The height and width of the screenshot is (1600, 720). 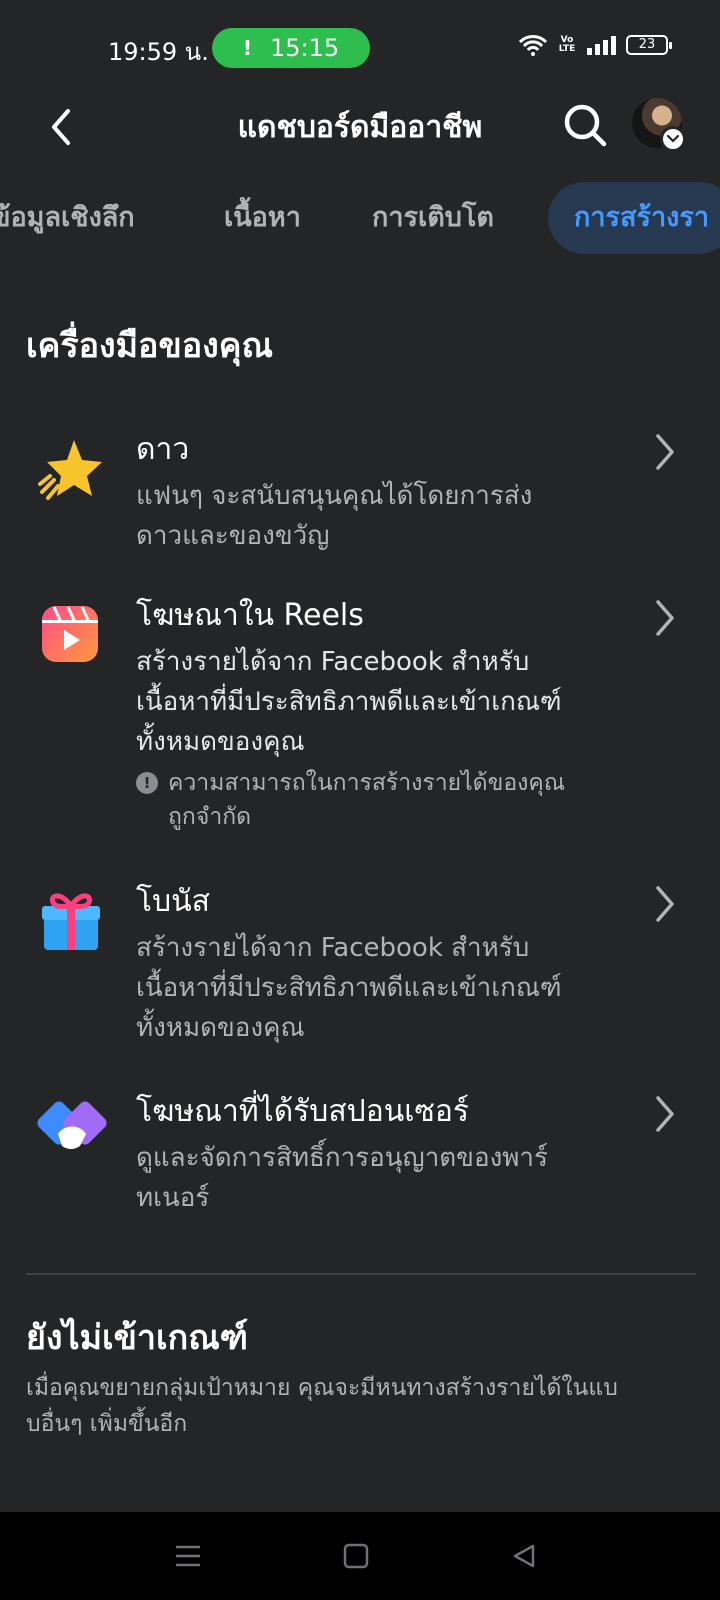 What do you see at coordinates (334, 496) in the screenshot?
I see `tool-desc-line: แฟนๆ จะสนับสนุนคุณได้โดยการส่ง` at bounding box center [334, 496].